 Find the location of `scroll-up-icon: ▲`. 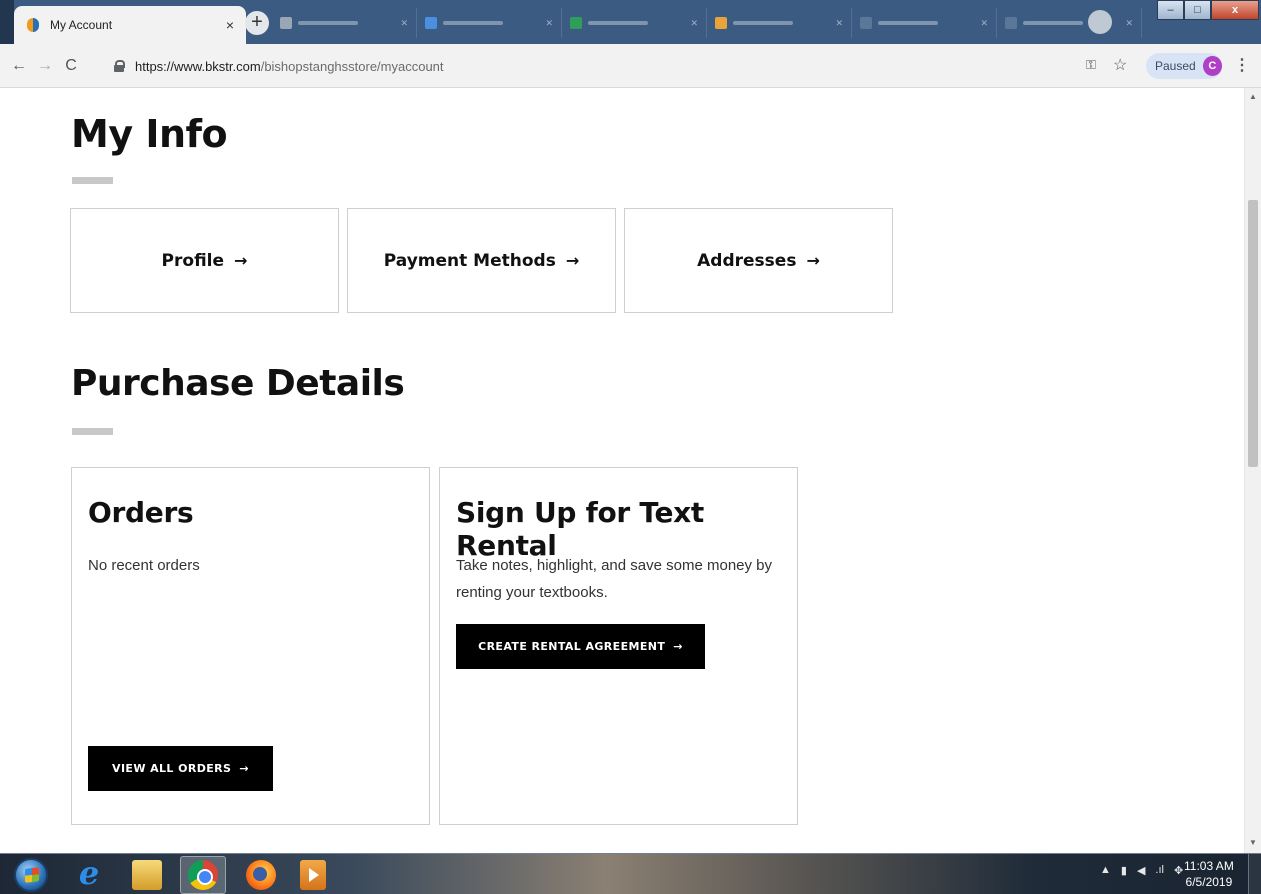

scroll-up-icon: ▲ is located at coordinates (1253, 96).